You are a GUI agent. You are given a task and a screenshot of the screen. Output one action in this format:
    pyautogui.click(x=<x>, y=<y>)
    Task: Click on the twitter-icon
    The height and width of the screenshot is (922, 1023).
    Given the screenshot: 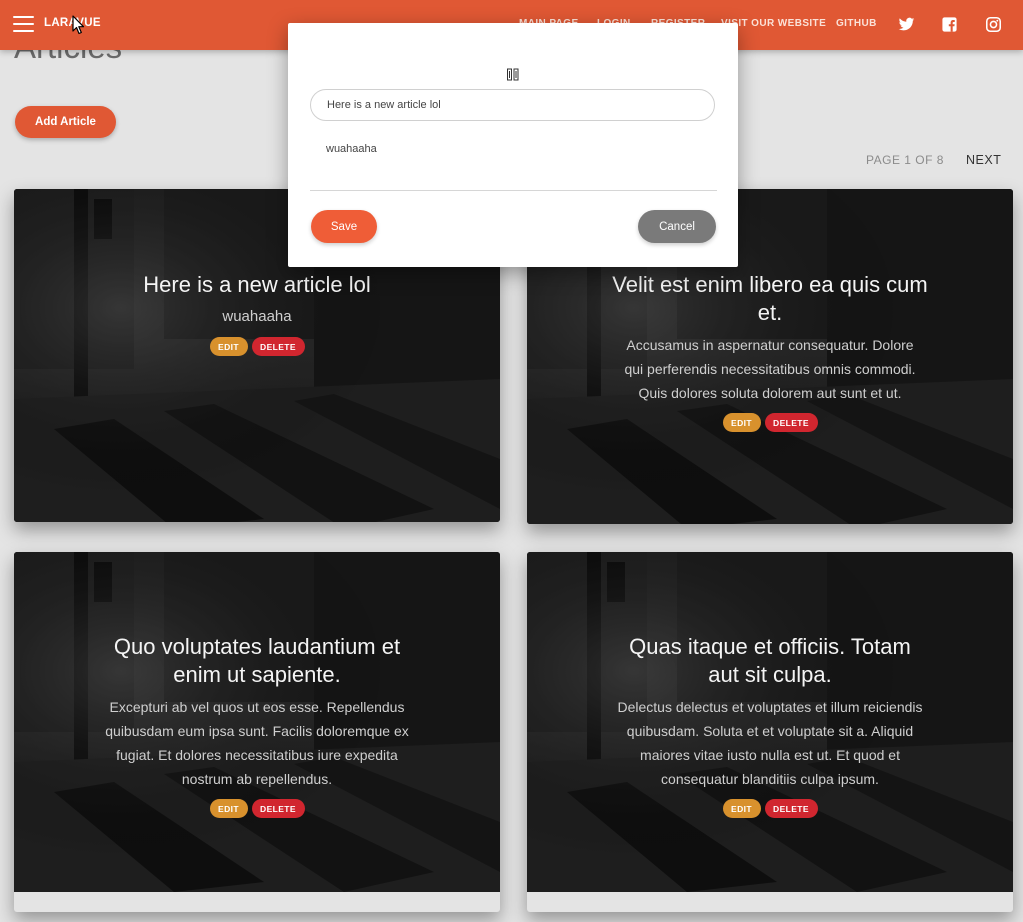 What is the action you would take?
    pyautogui.click(x=906, y=24)
    